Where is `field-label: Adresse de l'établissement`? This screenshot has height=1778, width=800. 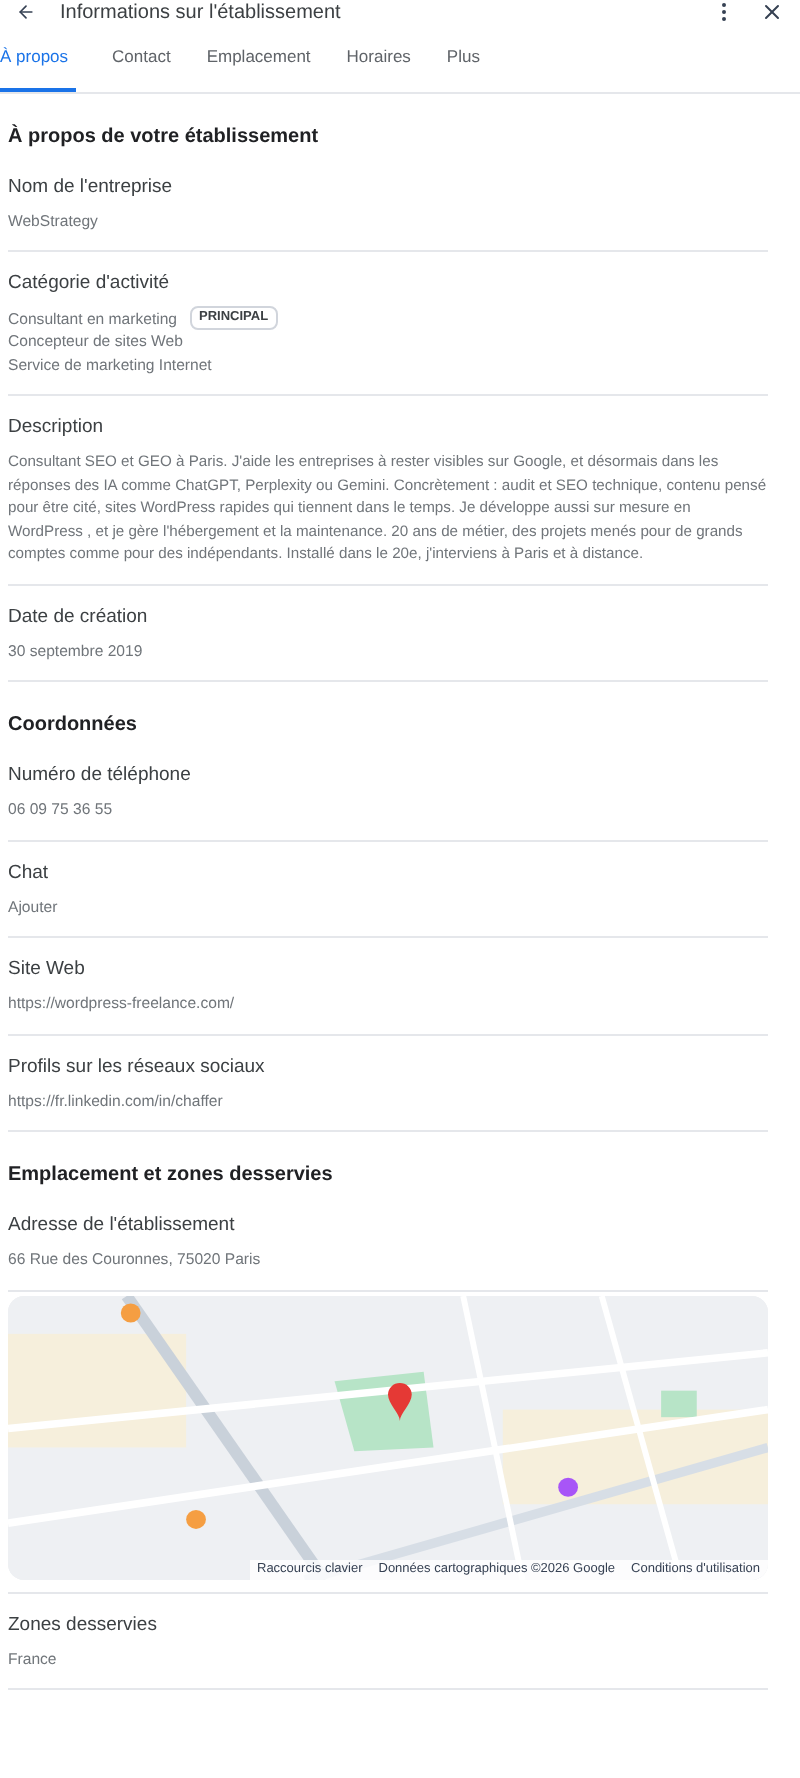
field-label: Adresse de l'établissement is located at coordinates (122, 1226).